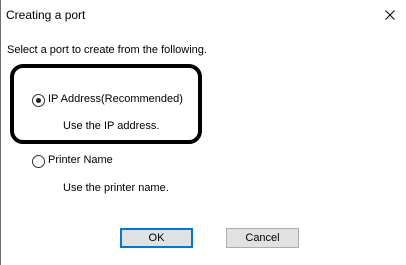  I want to click on close-icon, so click(390, 15).